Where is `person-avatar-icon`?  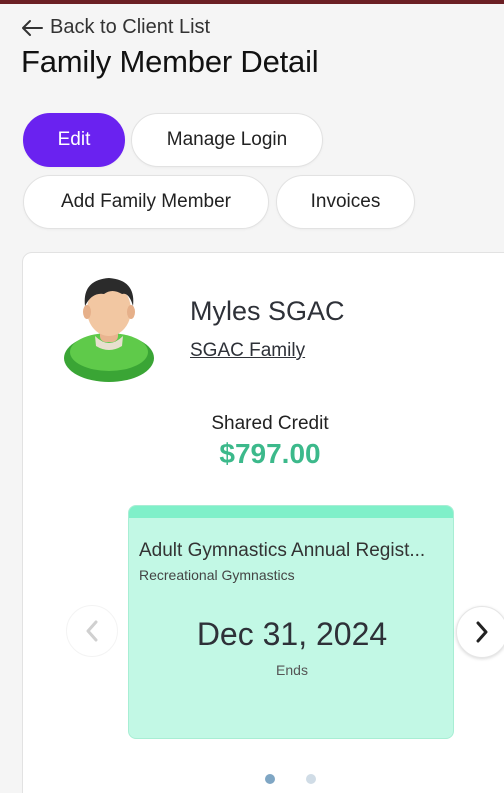 person-avatar-icon is located at coordinates (109, 330).